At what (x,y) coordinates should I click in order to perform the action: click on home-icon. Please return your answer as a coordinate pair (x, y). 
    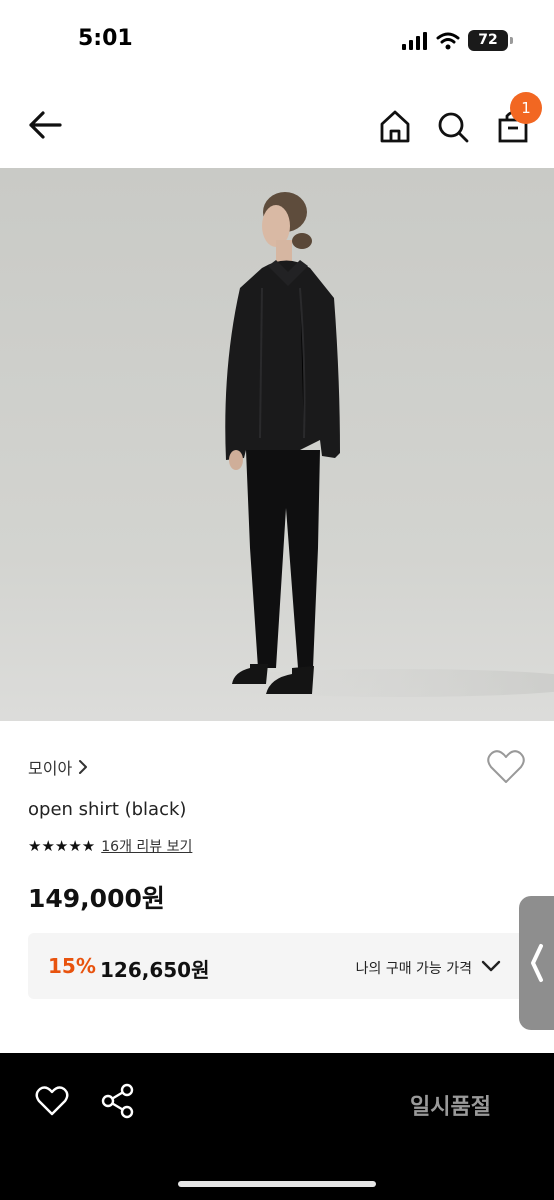
    Looking at the image, I should click on (395, 126).